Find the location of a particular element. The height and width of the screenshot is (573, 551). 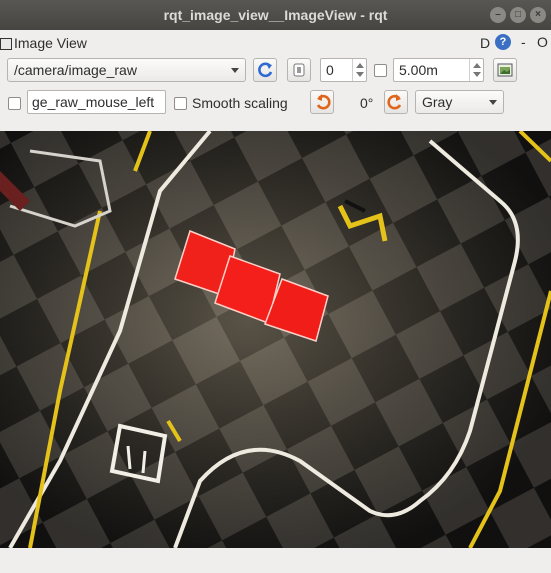

help-icon: ? is located at coordinates (503, 42).